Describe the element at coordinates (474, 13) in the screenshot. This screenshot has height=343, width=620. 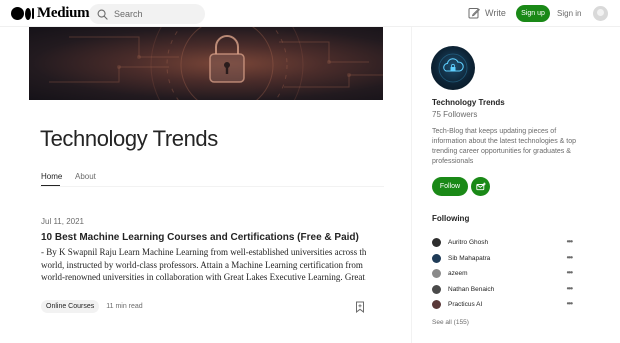
I see `write-icon` at that location.